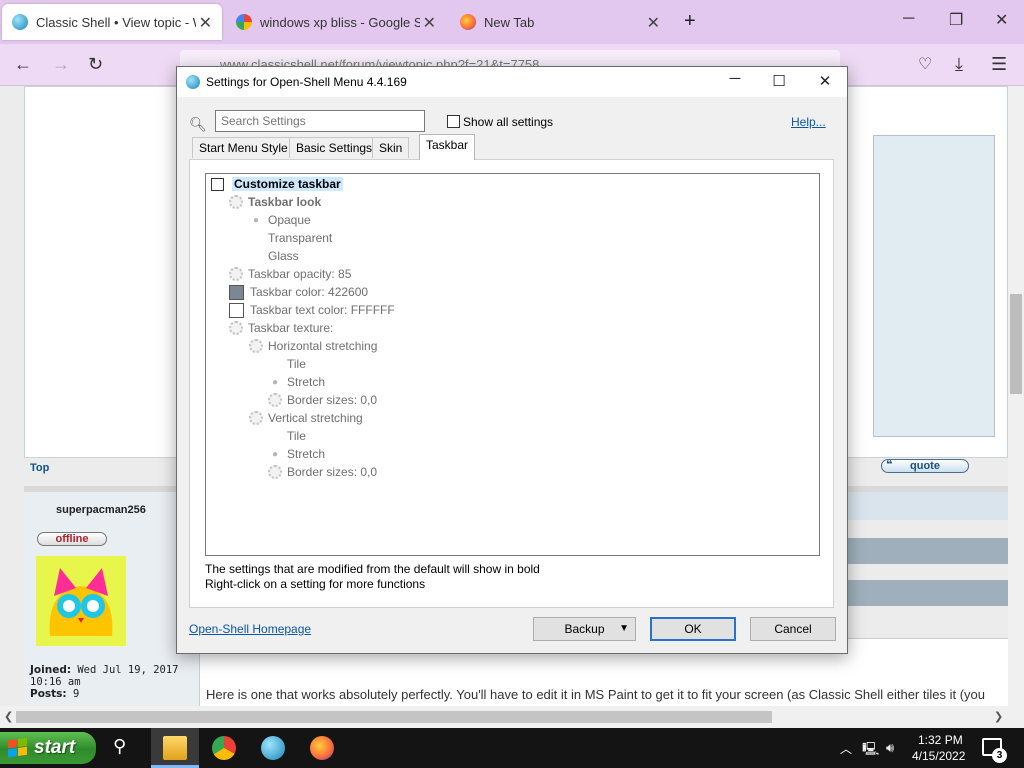 The width and height of the screenshot is (1024, 768). What do you see at coordinates (940, 740) in the screenshot?
I see `clock-time: 1:32 PM` at bounding box center [940, 740].